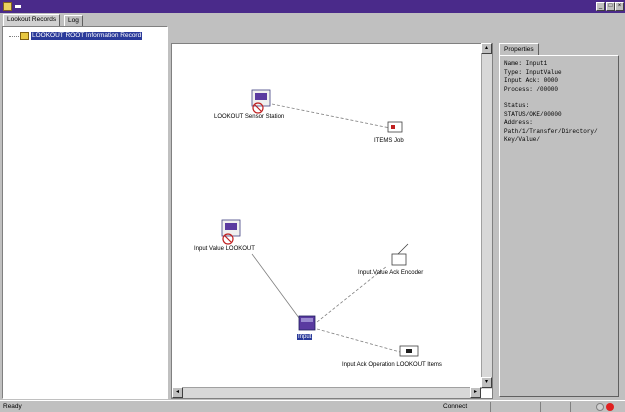 Image resolution: width=625 pixels, height=412 pixels. Describe the element at coordinates (517, 105) in the screenshot. I see `property-line: Status:` at that location.